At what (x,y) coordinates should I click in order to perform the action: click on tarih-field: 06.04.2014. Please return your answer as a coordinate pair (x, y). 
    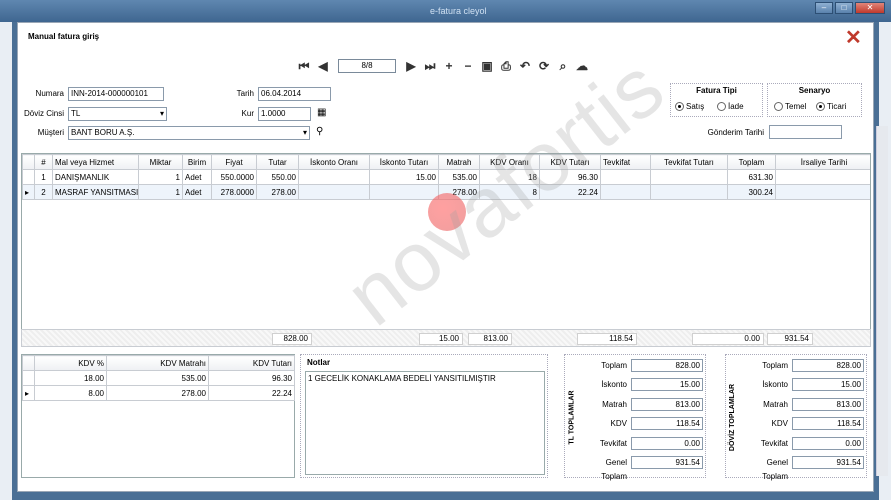
    Looking at the image, I should click on (294, 94).